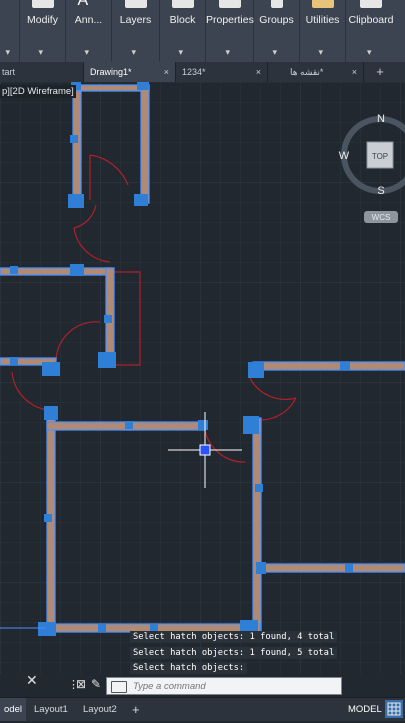 The height and width of the screenshot is (723, 405). I want to click on tab-label: نقشه ها*, so click(307, 72).